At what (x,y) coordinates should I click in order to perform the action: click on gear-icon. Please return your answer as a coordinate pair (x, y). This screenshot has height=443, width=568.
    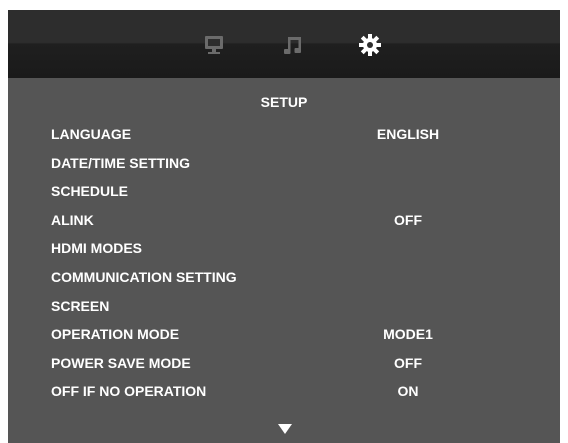
    Looking at the image, I should click on (370, 45).